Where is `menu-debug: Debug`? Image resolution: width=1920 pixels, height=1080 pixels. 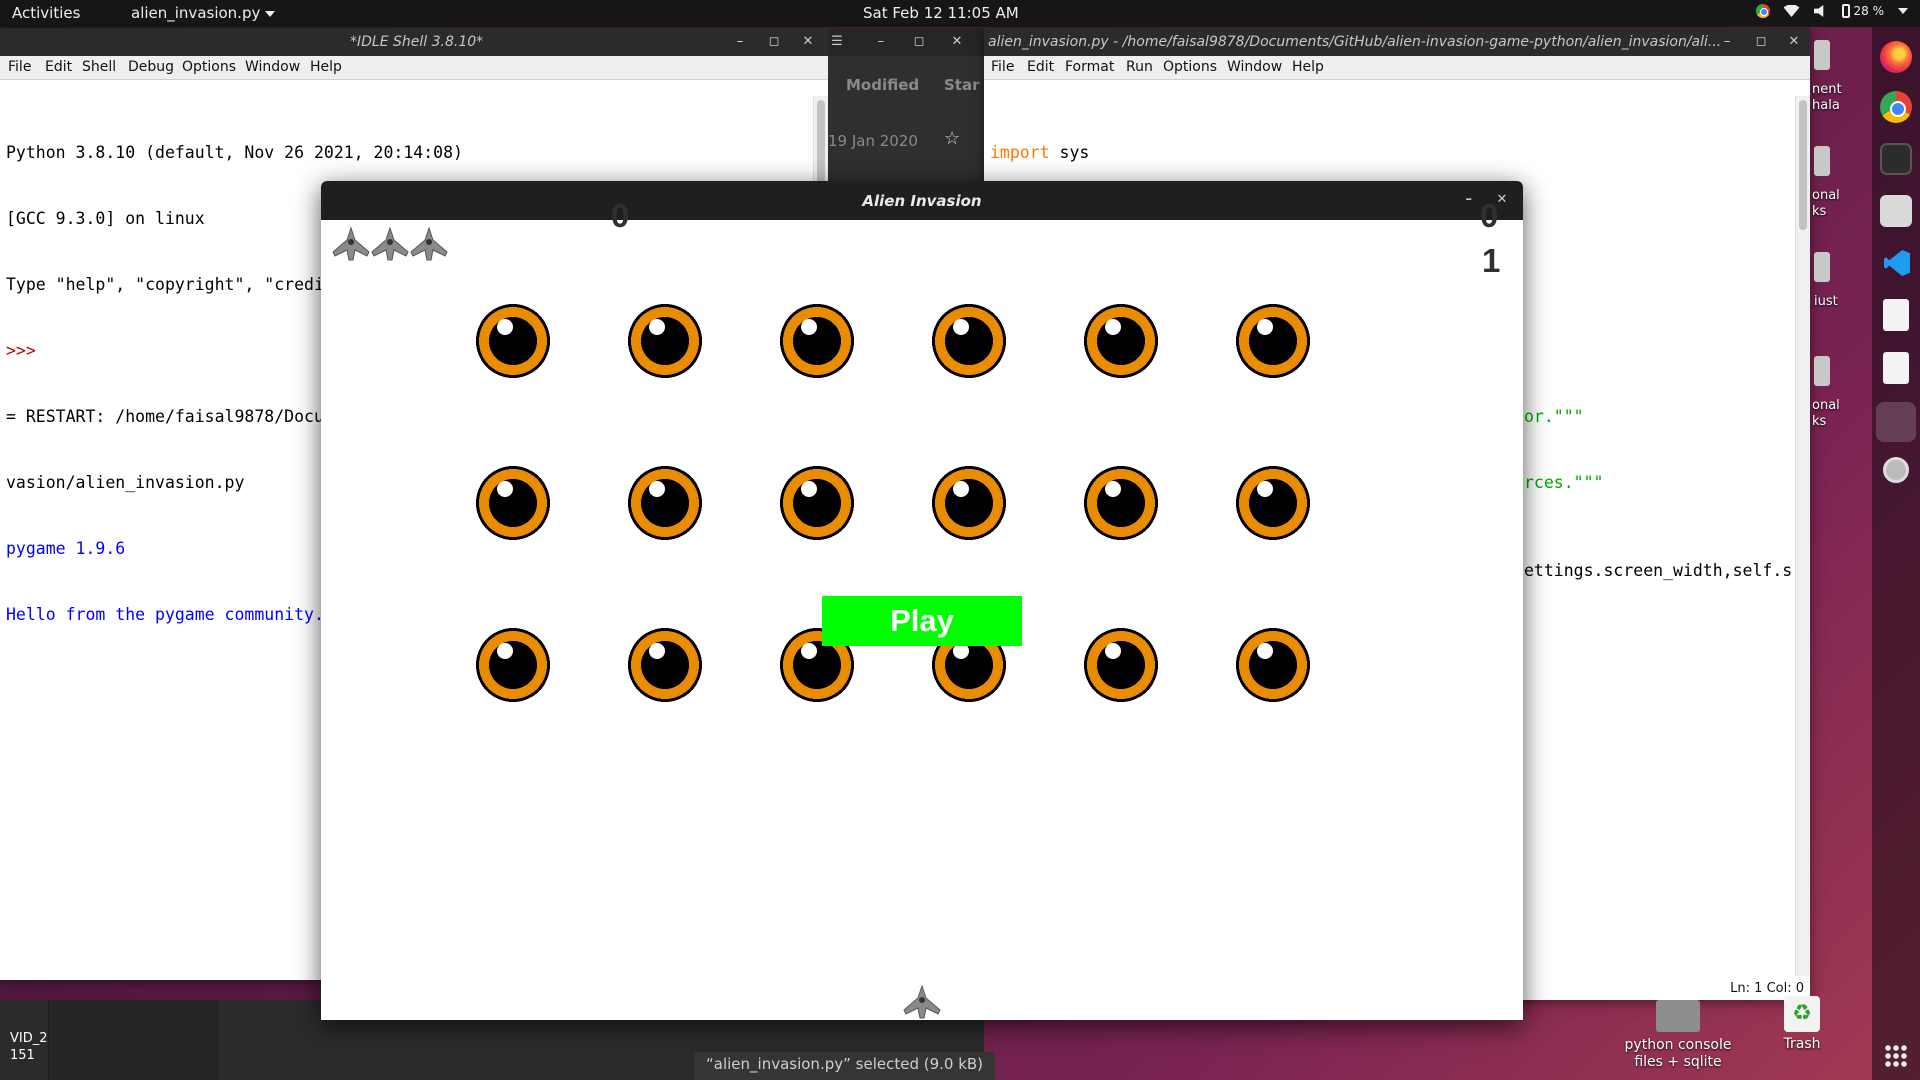
menu-debug: Debug is located at coordinates (151, 67).